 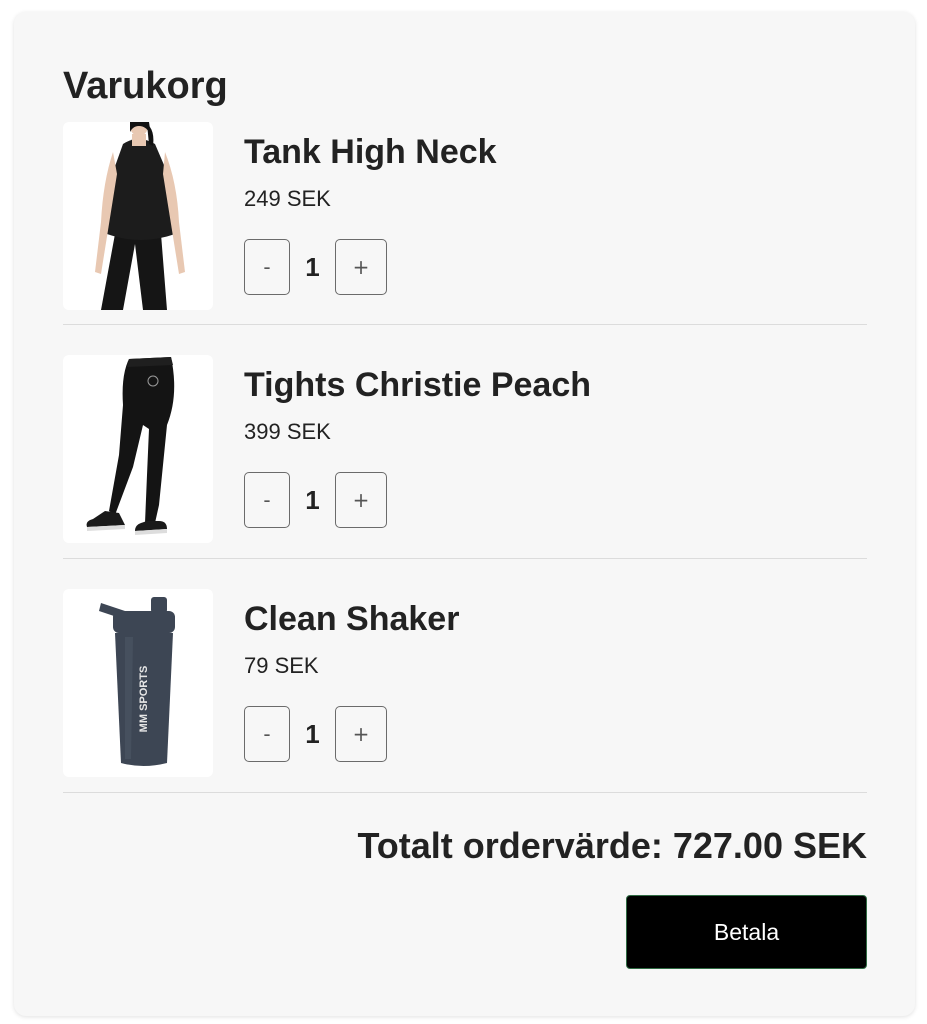 I want to click on item-info: Tank High Neck 249 SEK - 1 +, so click(x=370, y=223).